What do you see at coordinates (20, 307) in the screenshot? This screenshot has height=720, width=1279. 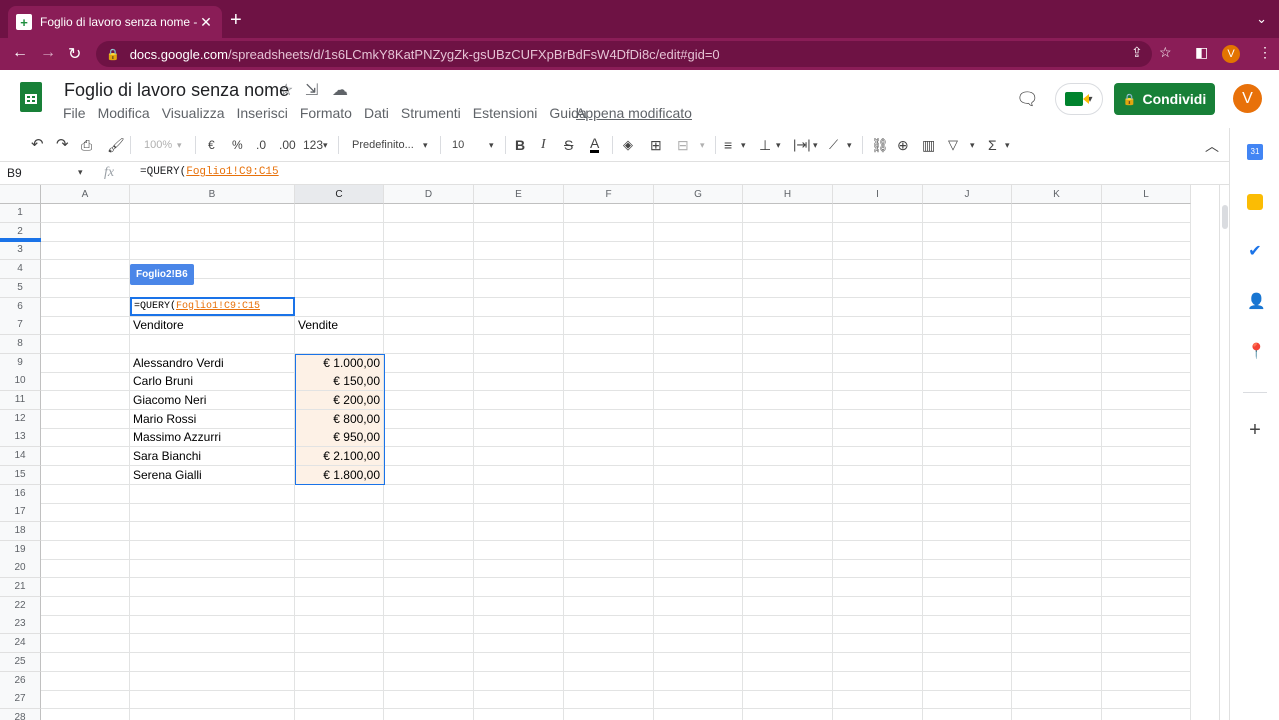 I see `row-header-6: 6` at bounding box center [20, 307].